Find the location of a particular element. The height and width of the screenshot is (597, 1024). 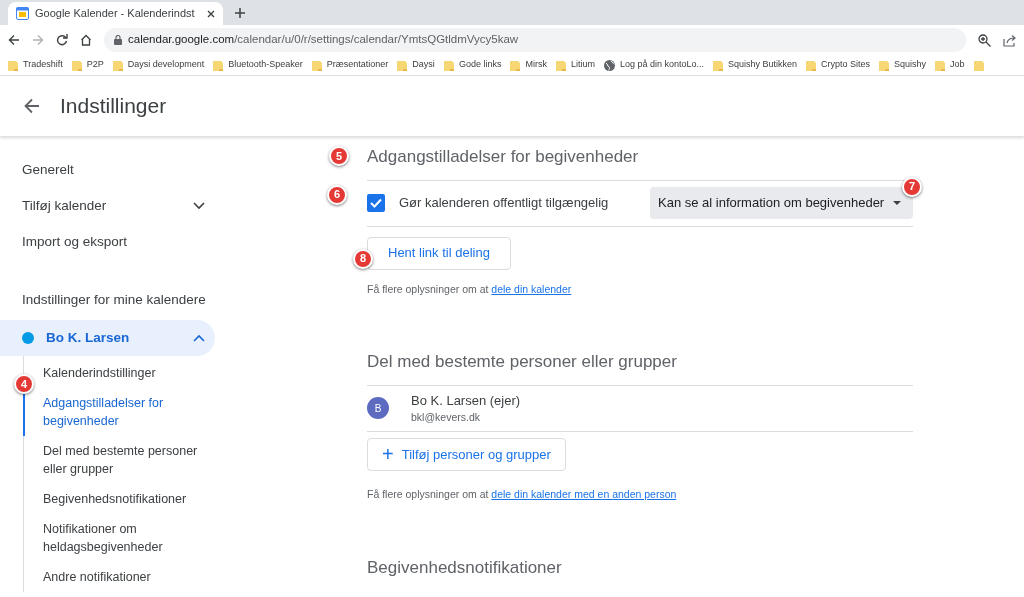

person-email: bkl@kevers.dk is located at coordinates (446, 418).